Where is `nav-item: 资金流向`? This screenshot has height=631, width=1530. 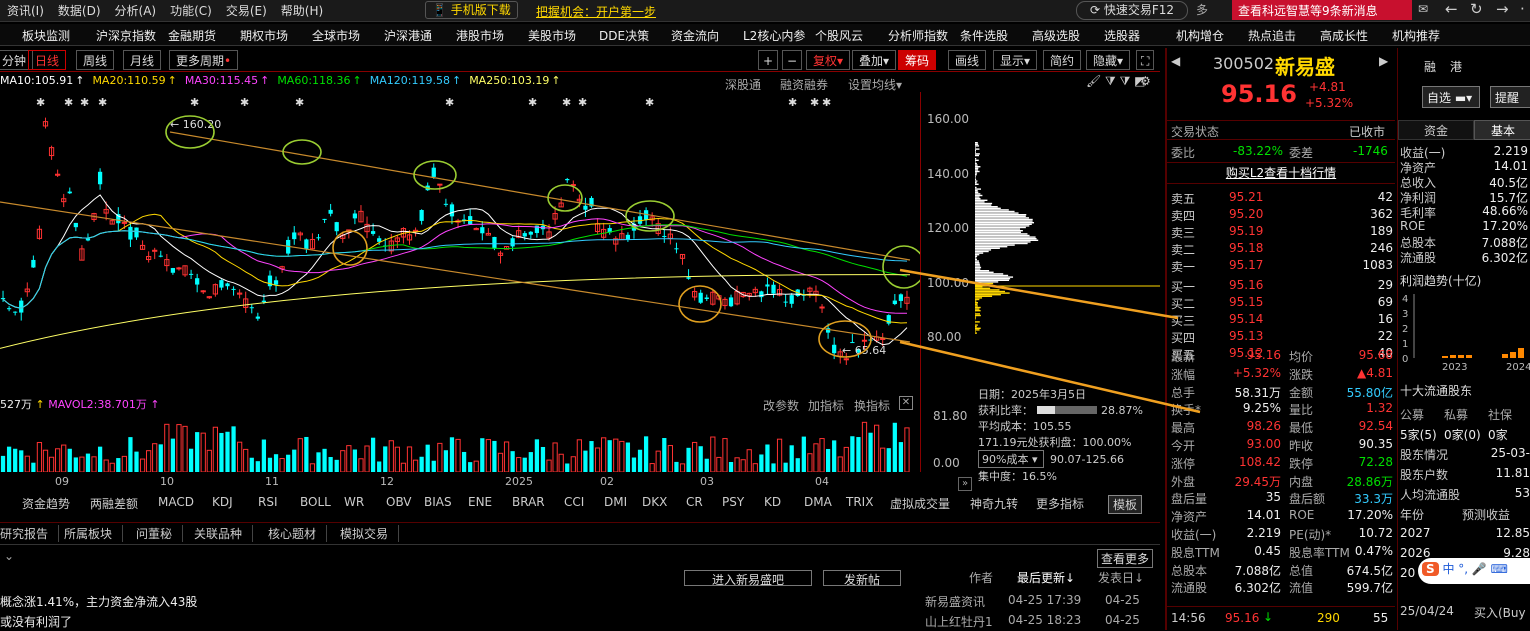
nav-item: 资金流向 is located at coordinates (695, 35).